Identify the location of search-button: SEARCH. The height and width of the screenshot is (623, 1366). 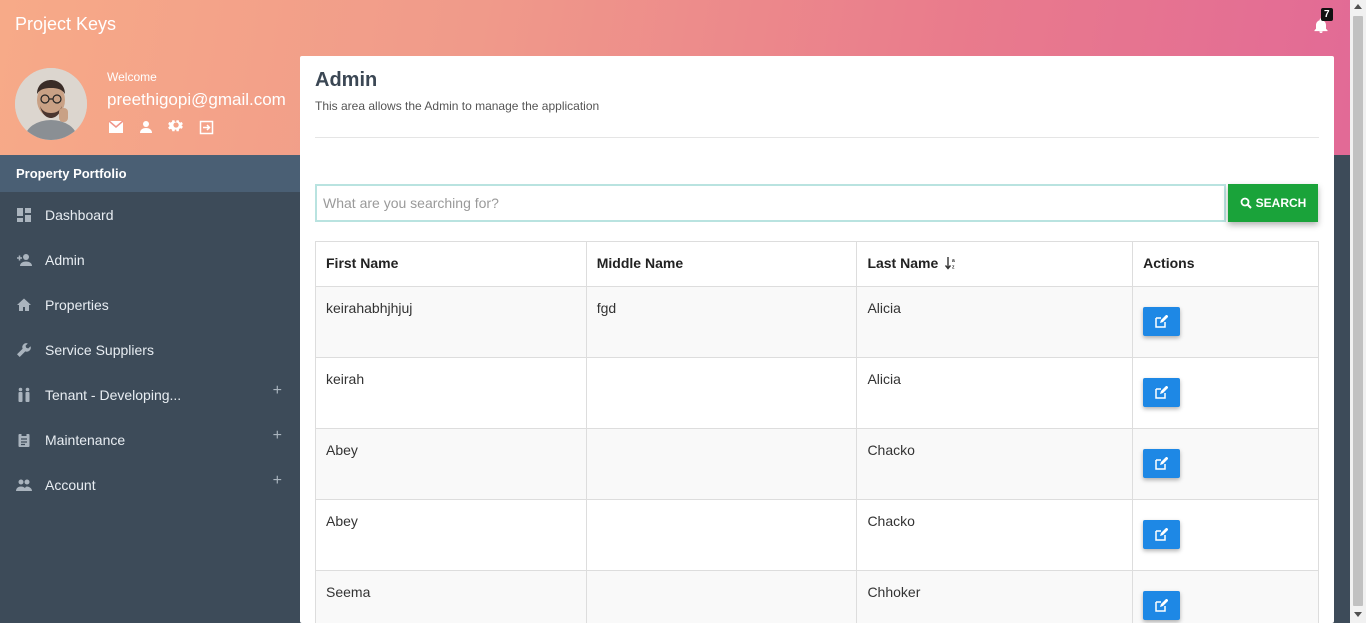
(1273, 203).